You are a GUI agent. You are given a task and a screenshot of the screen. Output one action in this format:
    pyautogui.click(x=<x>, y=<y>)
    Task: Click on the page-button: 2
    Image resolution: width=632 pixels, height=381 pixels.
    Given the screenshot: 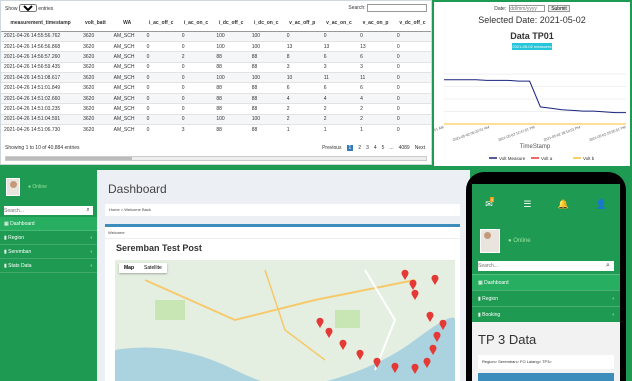 What is the action you would take?
    pyautogui.click(x=359, y=148)
    